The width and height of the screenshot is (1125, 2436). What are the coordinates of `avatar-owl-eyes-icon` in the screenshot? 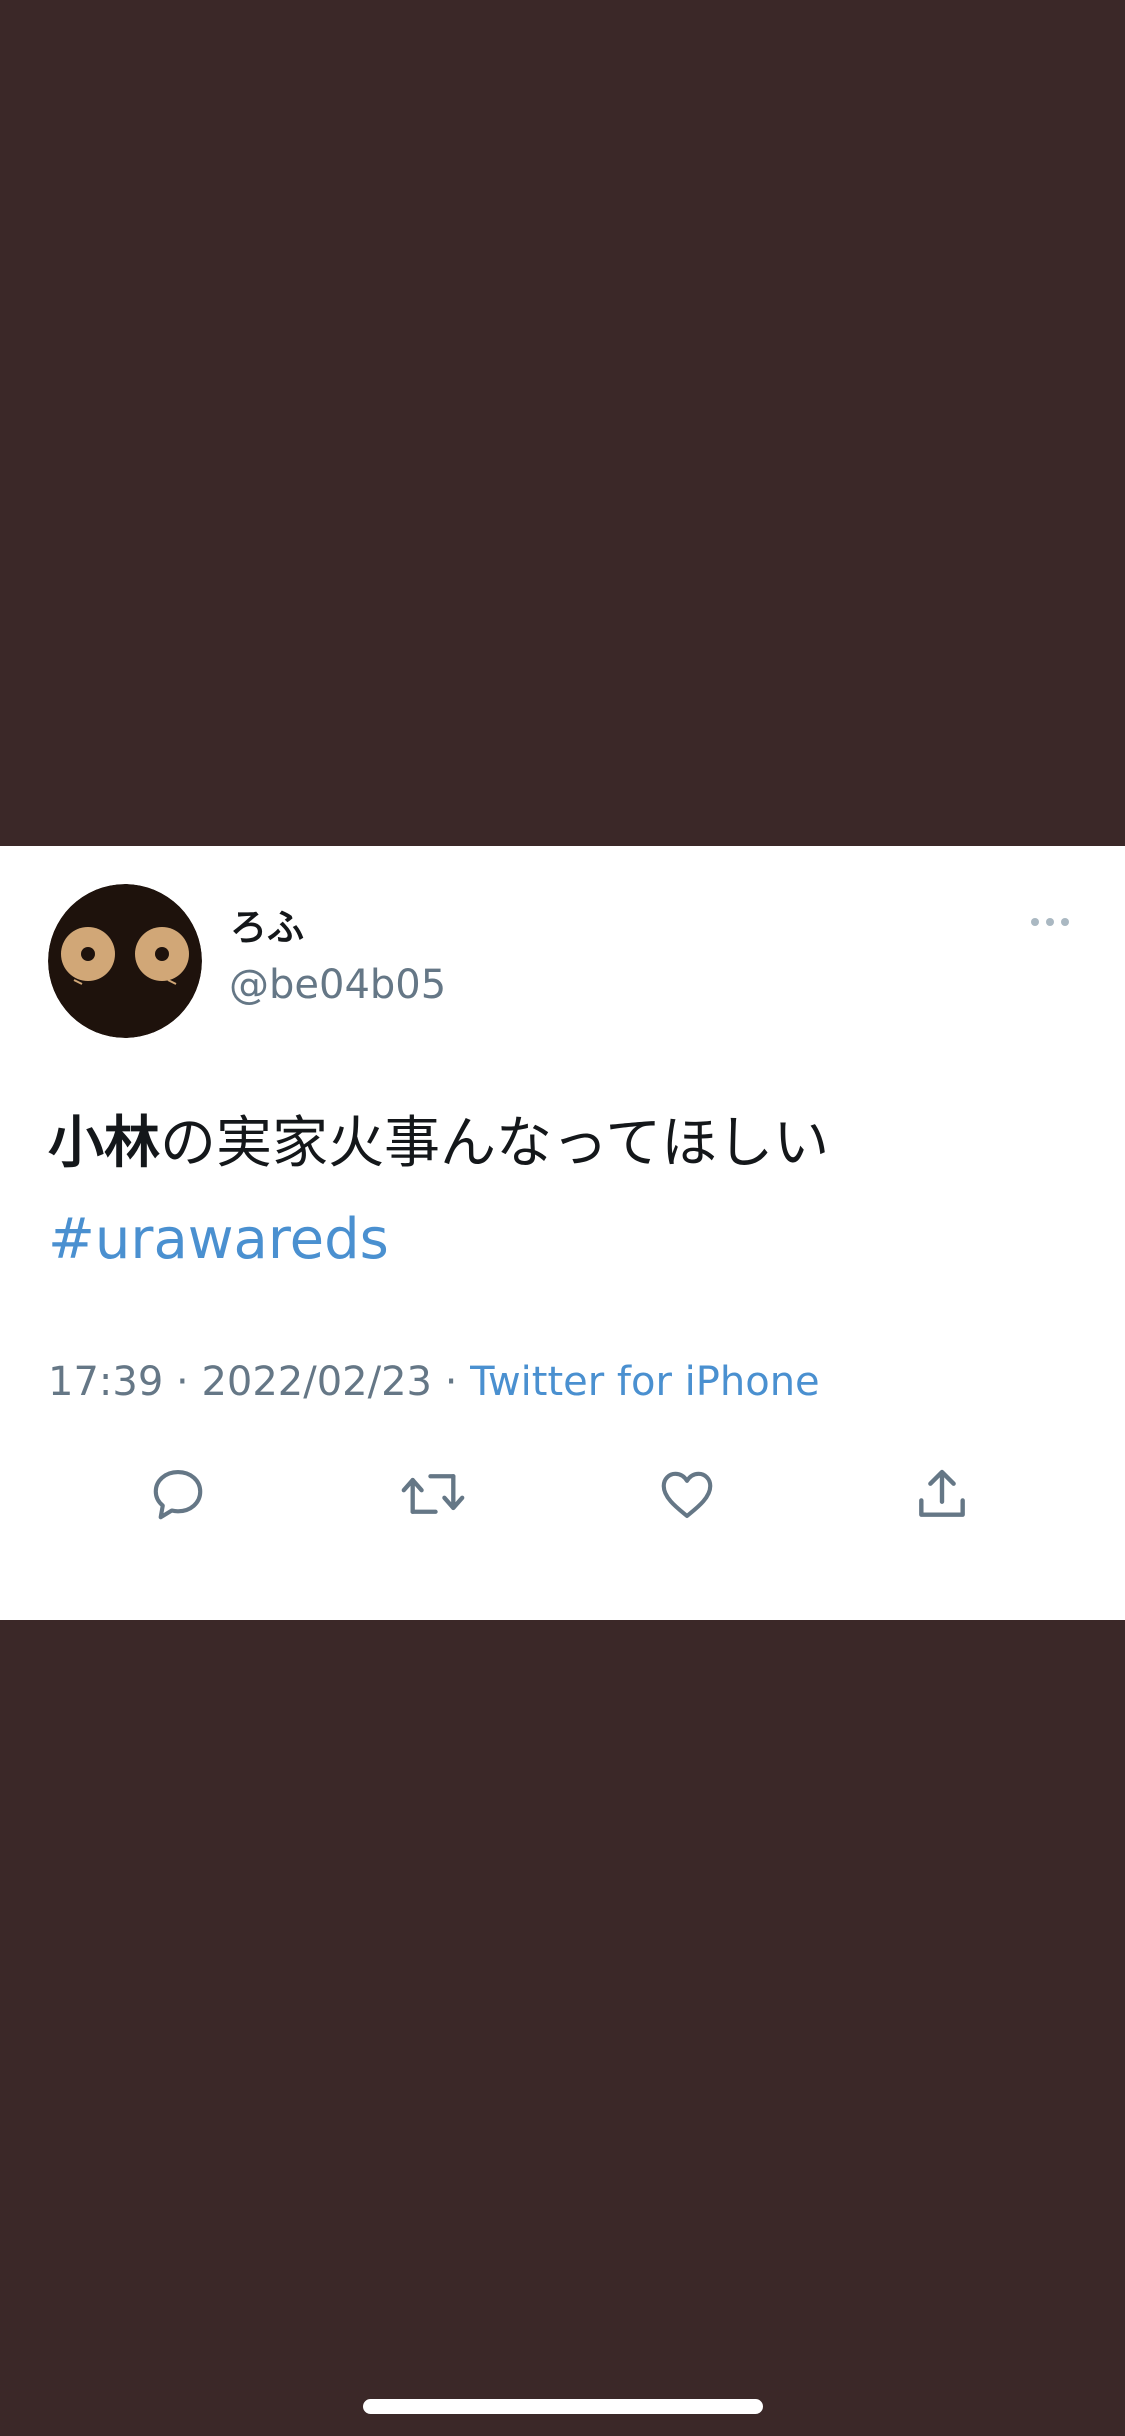 It's located at (125, 961).